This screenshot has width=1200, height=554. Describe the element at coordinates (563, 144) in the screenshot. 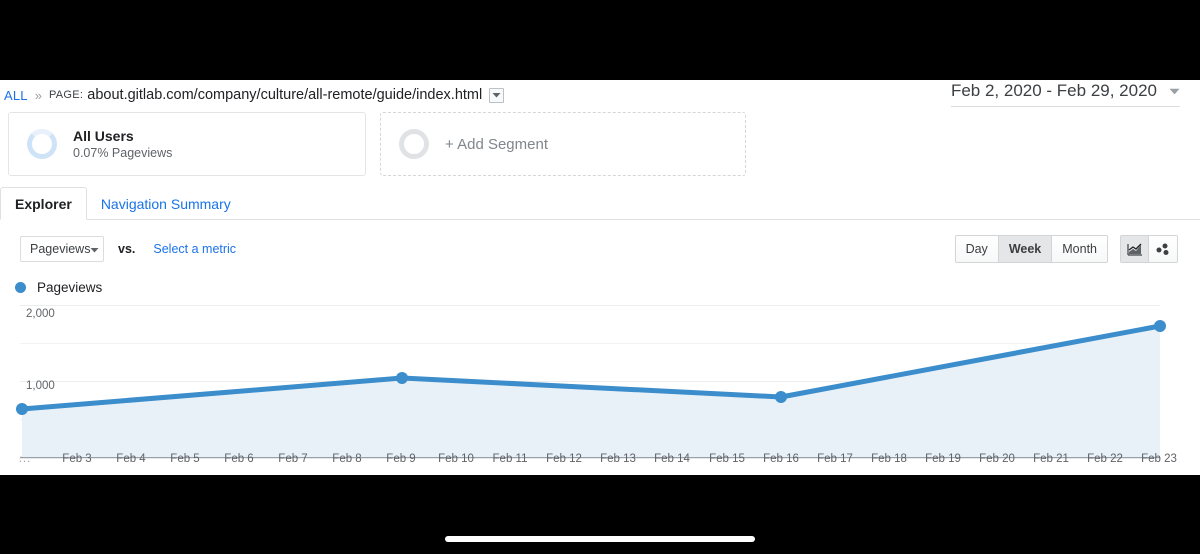

I see `add-segment-button: + Add Segment` at that location.